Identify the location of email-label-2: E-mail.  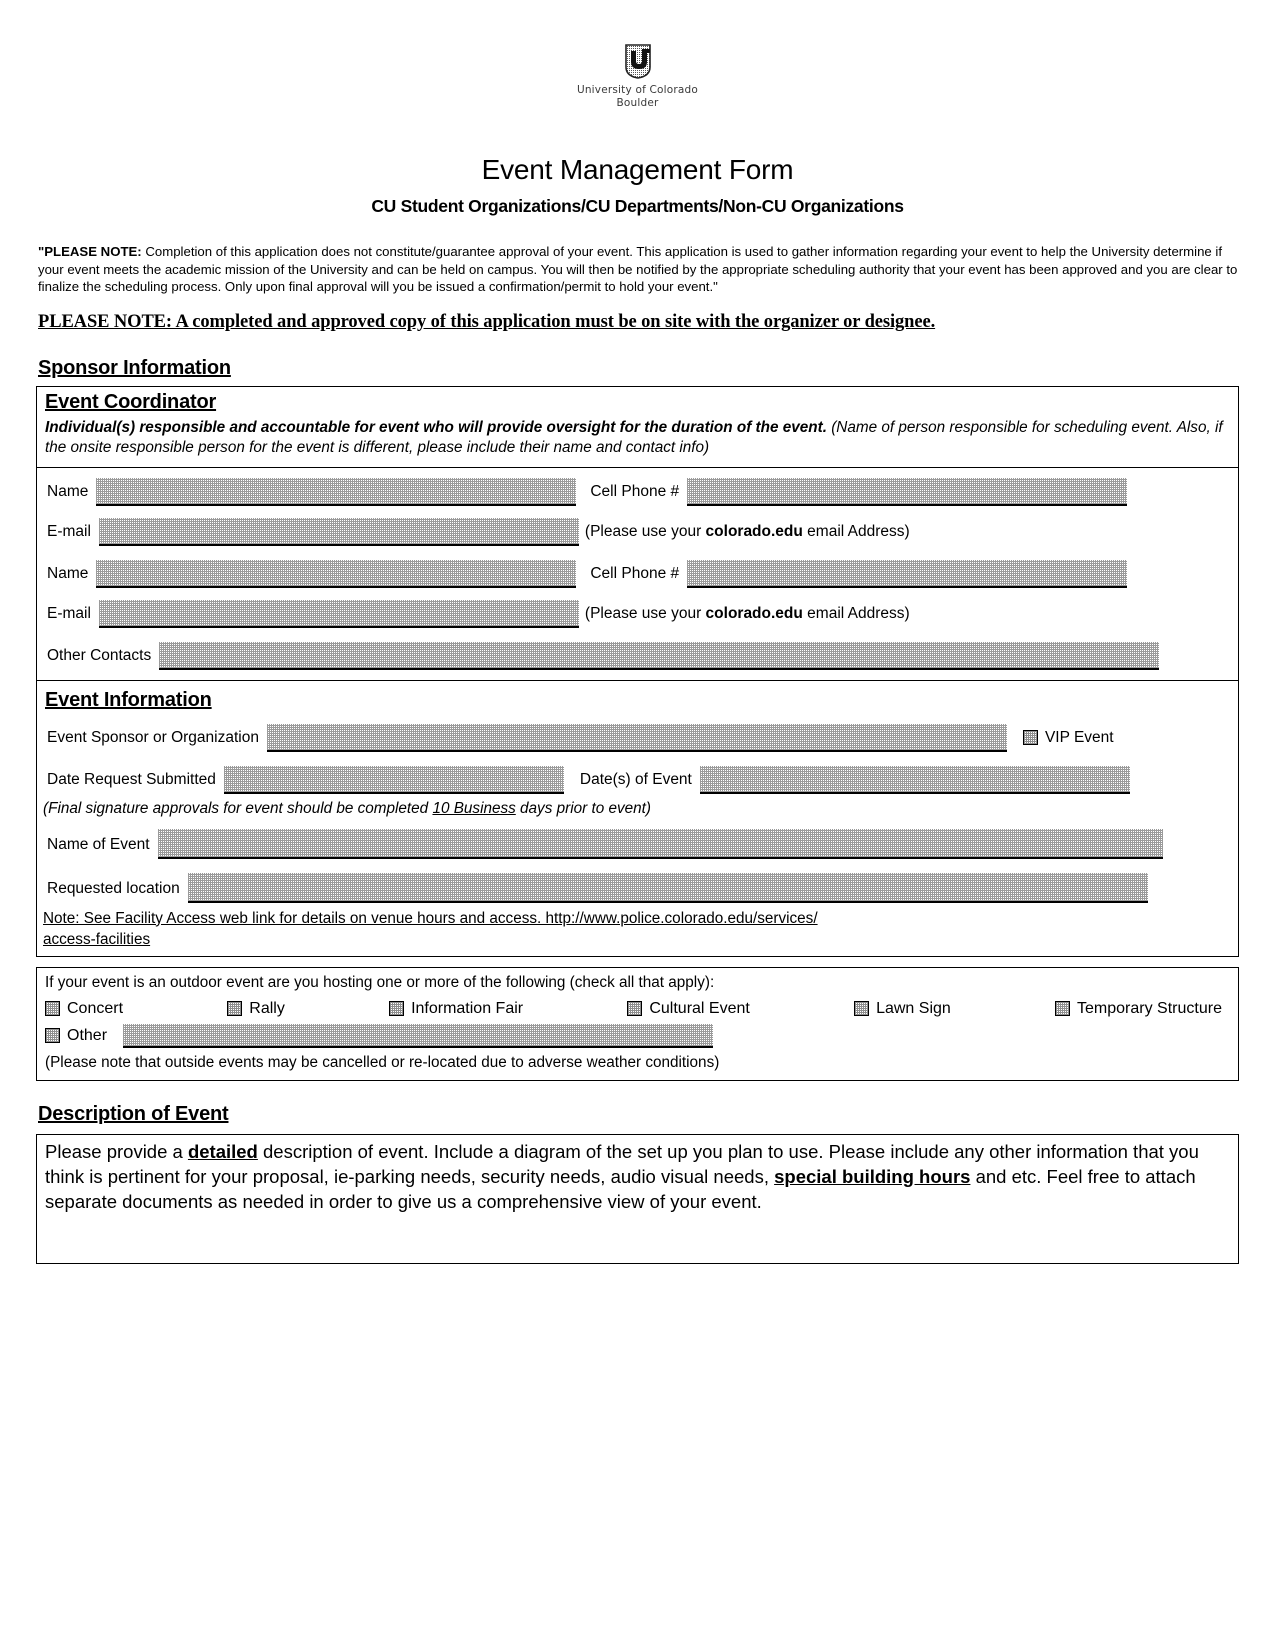
(69, 613).